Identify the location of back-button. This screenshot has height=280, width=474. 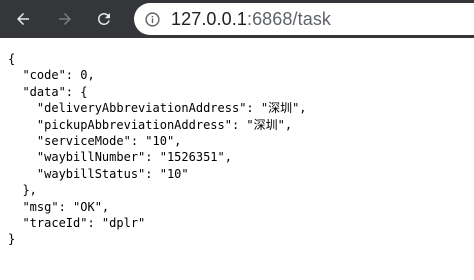
(23, 19).